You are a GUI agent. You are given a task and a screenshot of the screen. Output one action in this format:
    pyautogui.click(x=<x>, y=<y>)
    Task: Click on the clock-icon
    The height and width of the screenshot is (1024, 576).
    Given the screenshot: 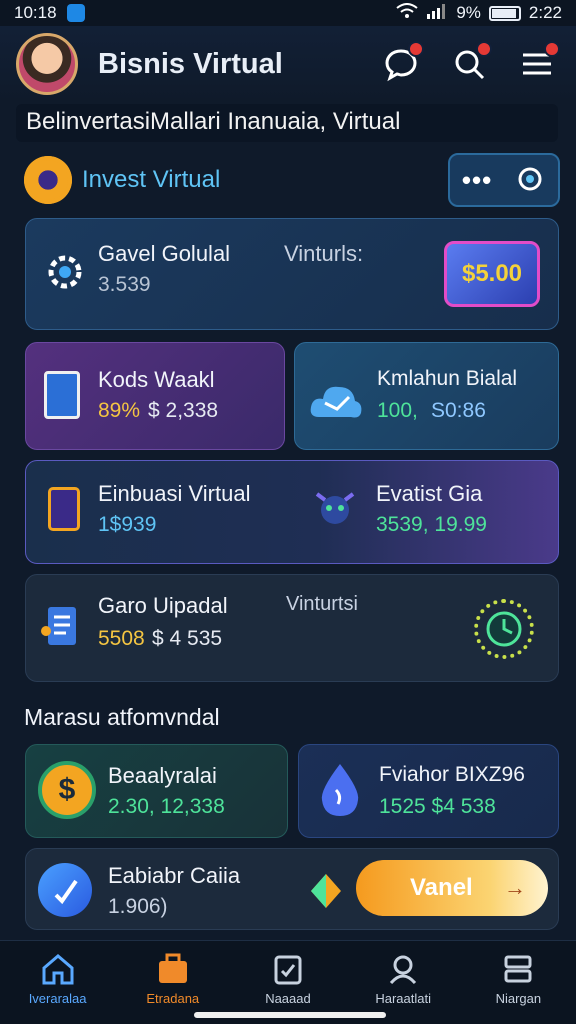 What is the action you would take?
    pyautogui.click(x=504, y=629)
    